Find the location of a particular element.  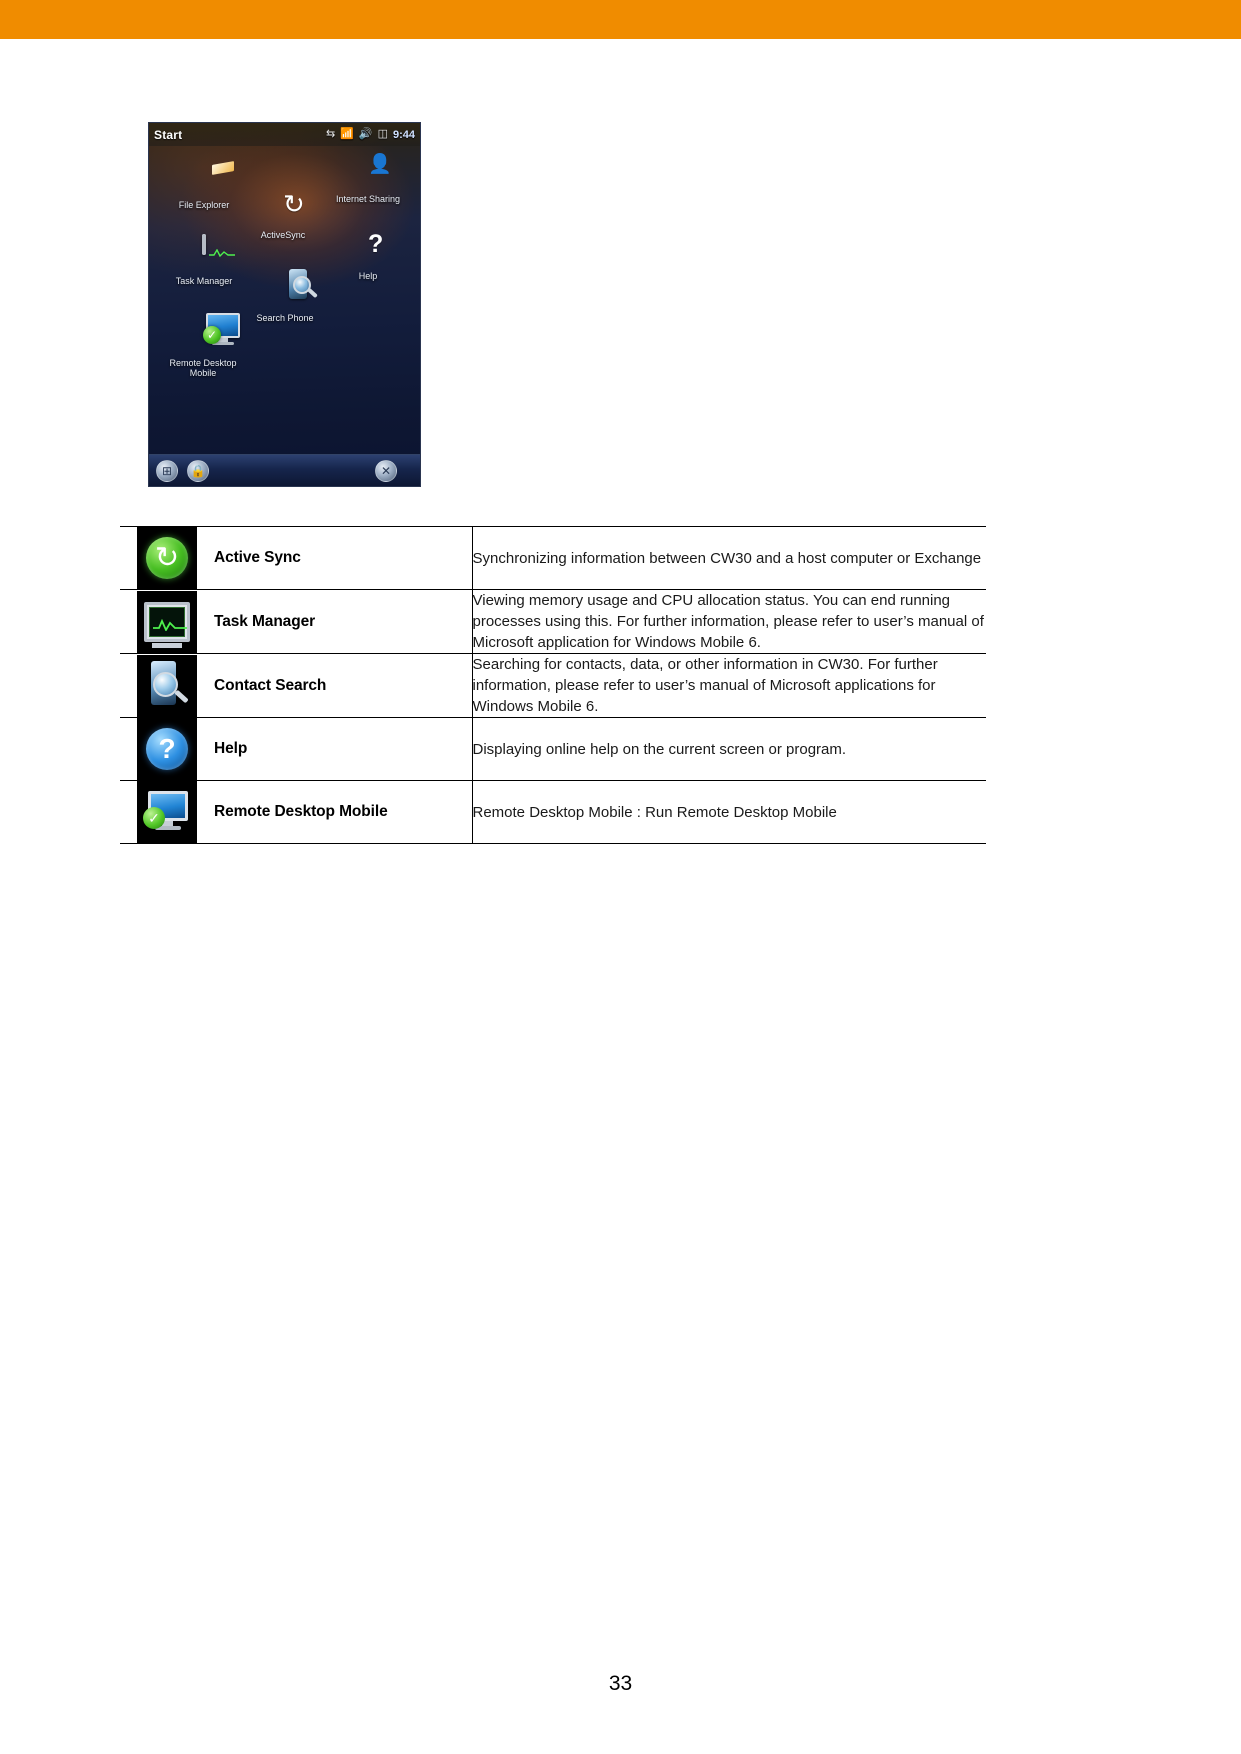

device-icon-search-phone: Search Phone is located at coordinates (285, 295).